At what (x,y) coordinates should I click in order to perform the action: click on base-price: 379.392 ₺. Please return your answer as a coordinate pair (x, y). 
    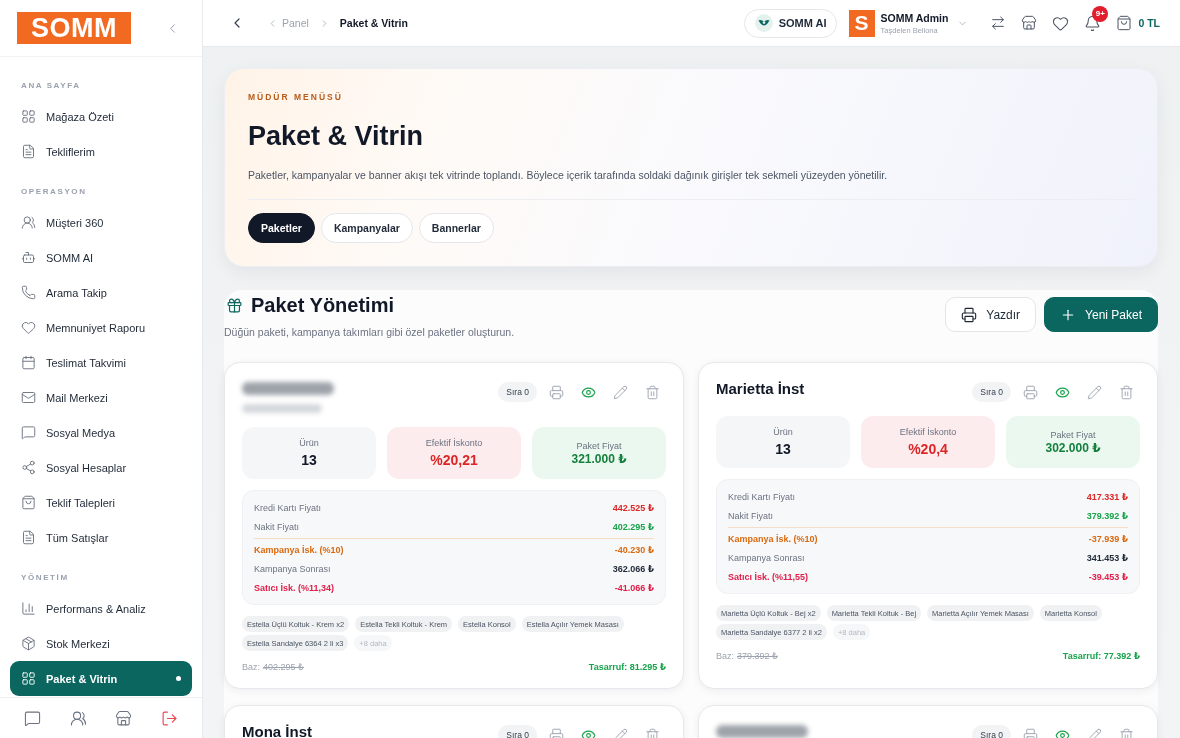
    Looking at the image, I should click on (757, 656).